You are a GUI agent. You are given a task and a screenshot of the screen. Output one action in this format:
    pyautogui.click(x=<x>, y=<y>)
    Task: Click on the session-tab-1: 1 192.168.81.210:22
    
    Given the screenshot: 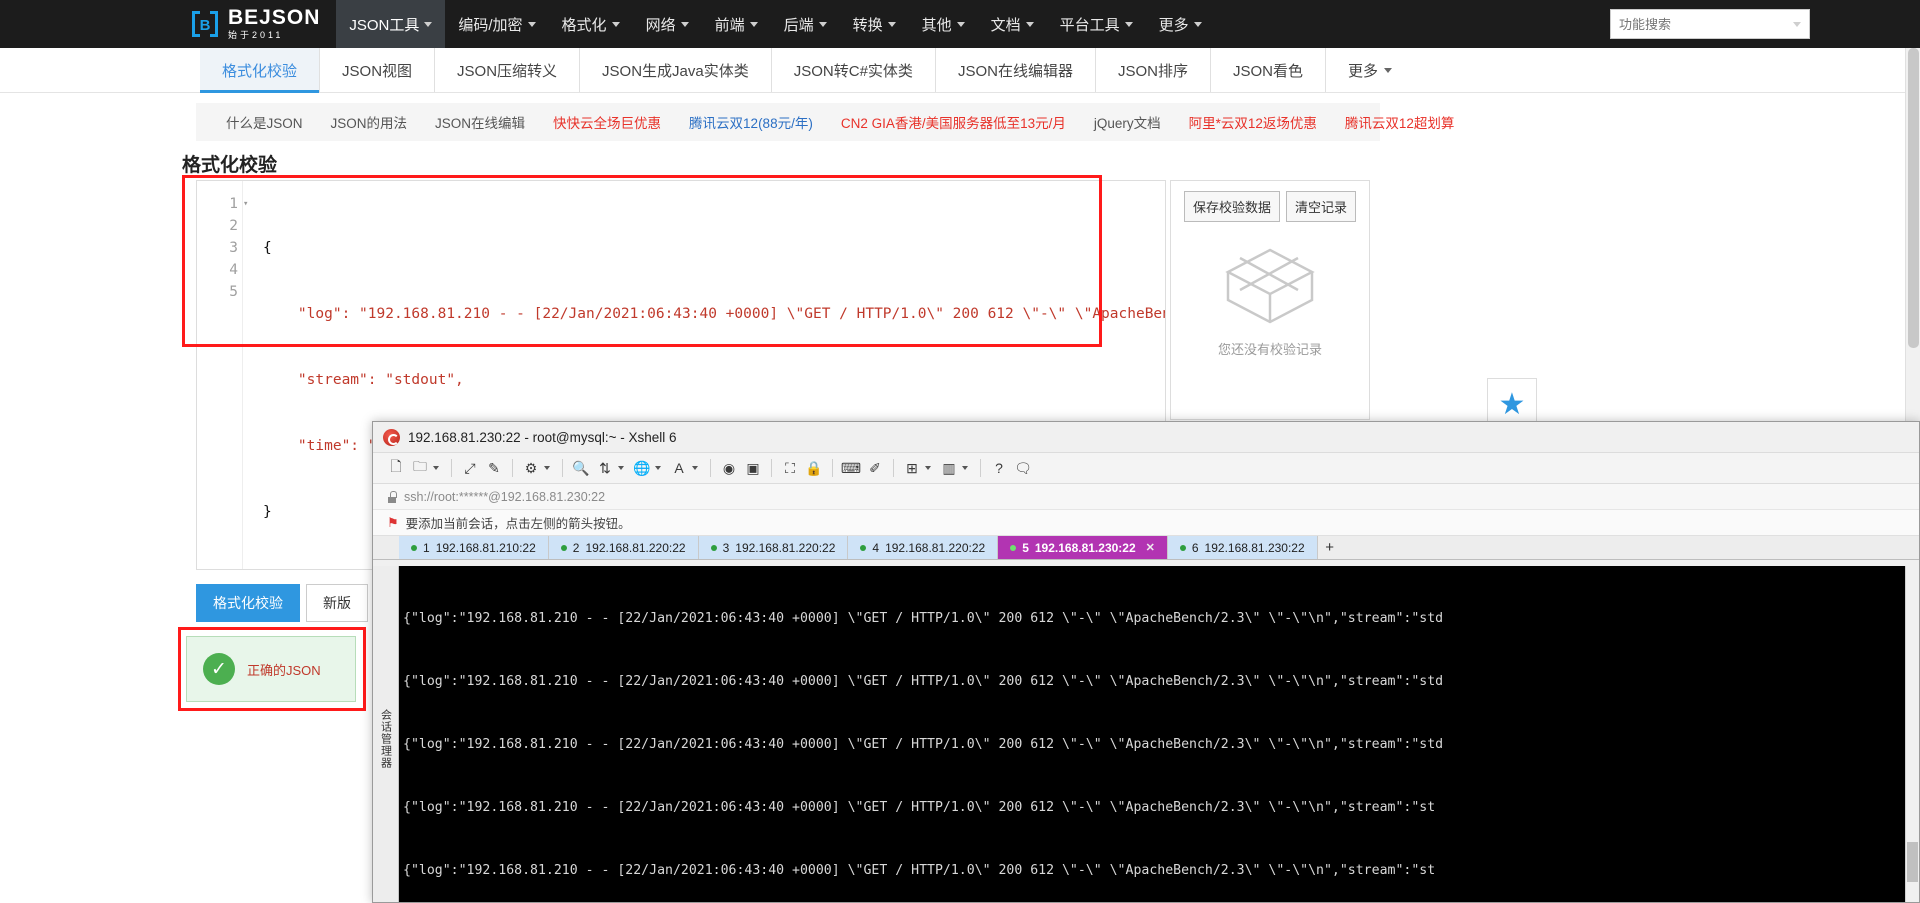 What is the action you would take?
    pyautogui.click(x=474, y=547)
    